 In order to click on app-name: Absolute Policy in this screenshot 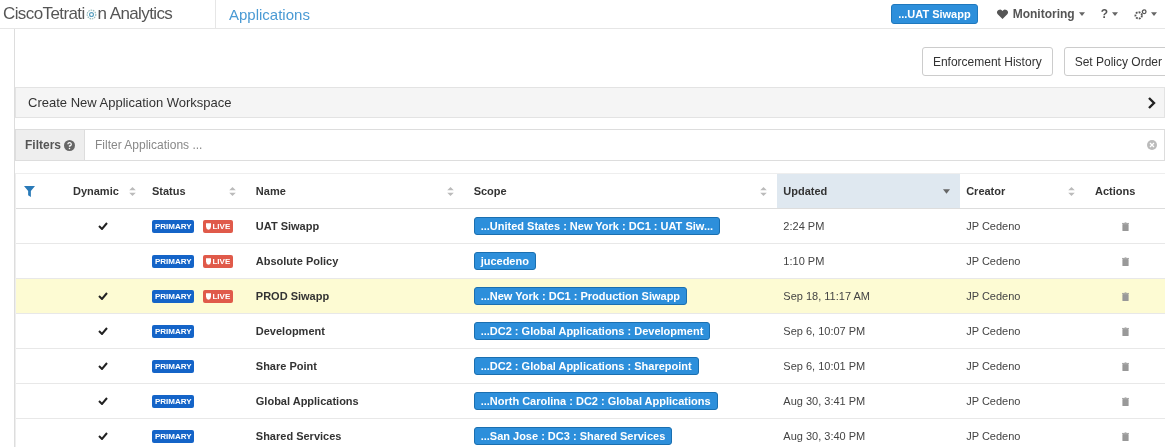, I will do `click(297, 261)`.